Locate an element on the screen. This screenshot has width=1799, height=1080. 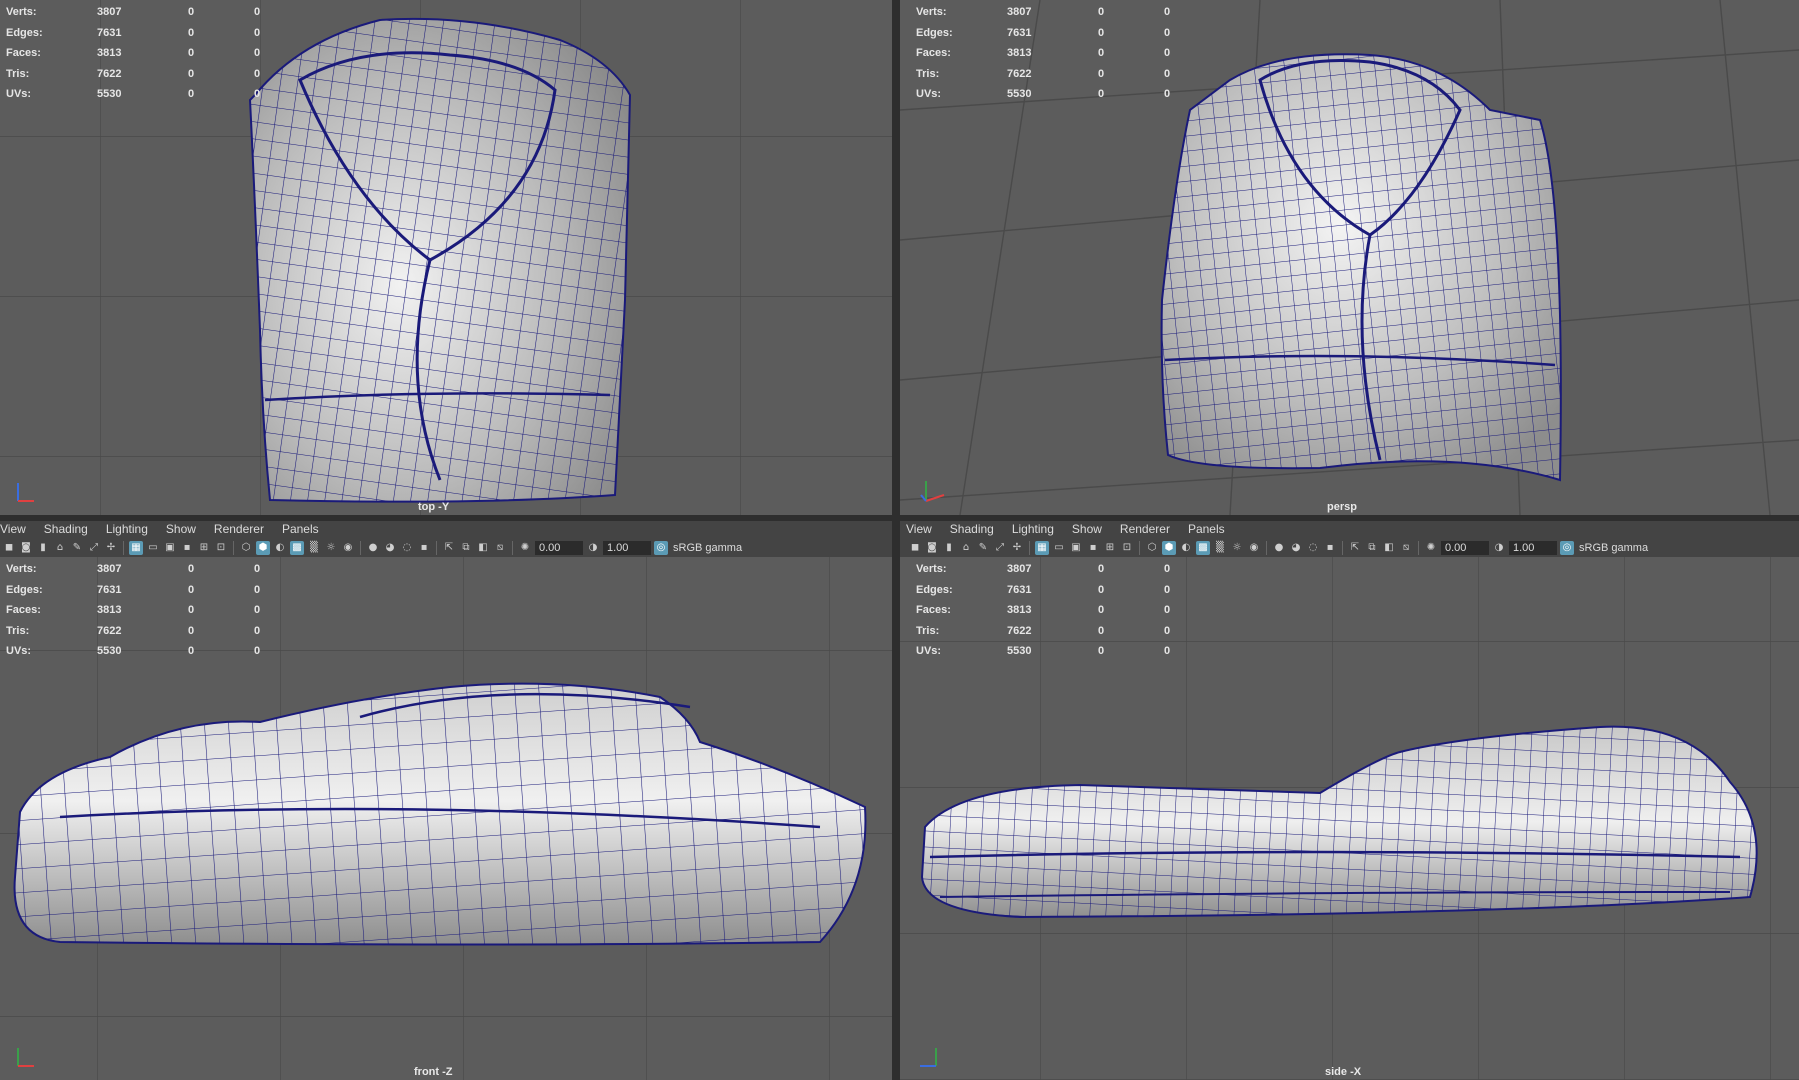
viewport-splitter-horizontal is located at coordinates (899, 518).